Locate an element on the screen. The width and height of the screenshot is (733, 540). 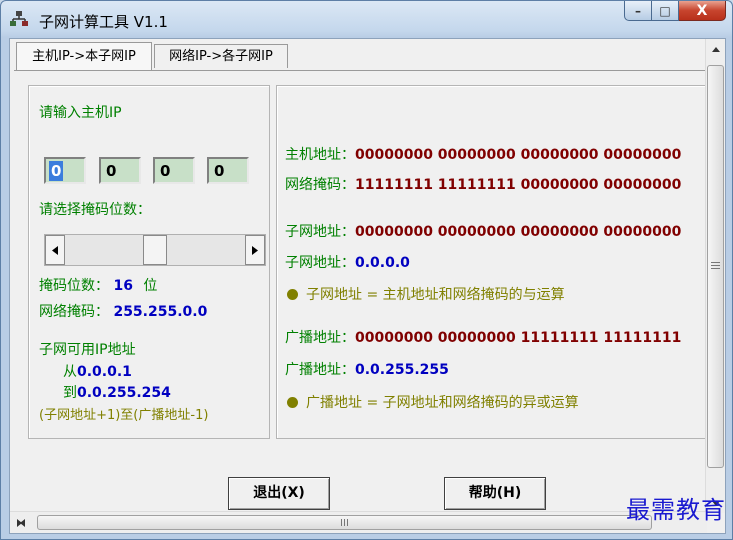
subnet-ip-row: 子网地址：0.0.0.0 is located at coordinates (347, 262).